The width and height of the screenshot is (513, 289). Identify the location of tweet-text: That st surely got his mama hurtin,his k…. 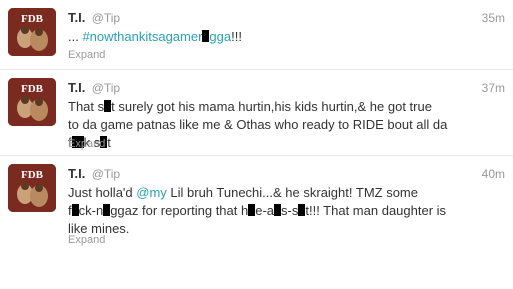
(258, 124).